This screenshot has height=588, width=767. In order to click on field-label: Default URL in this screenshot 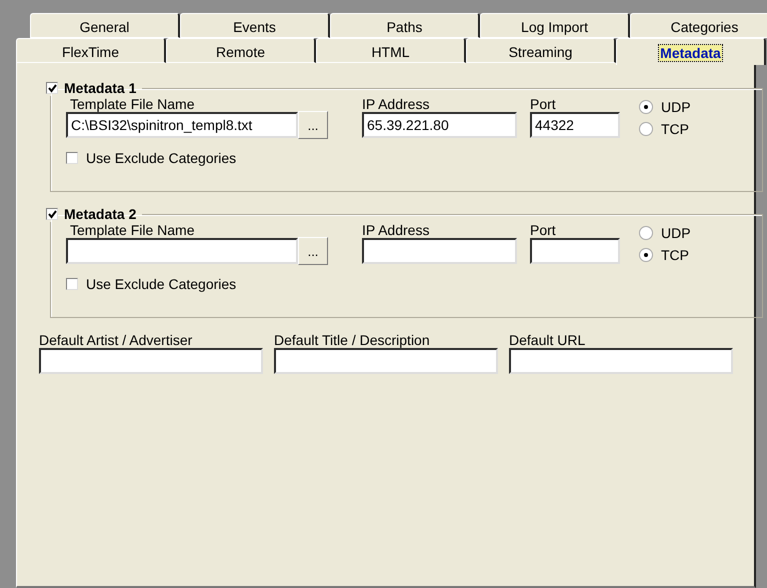, I will do `click(547, 340)`.